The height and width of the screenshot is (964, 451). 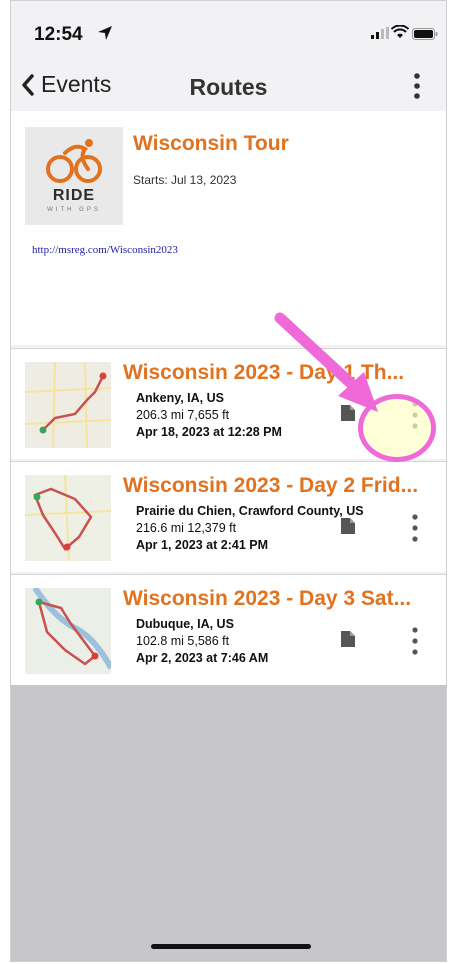 What do you see at coordinates (76, 84) in the screenshot?
I see `back-label: Events` at bounding box center [76, 84].